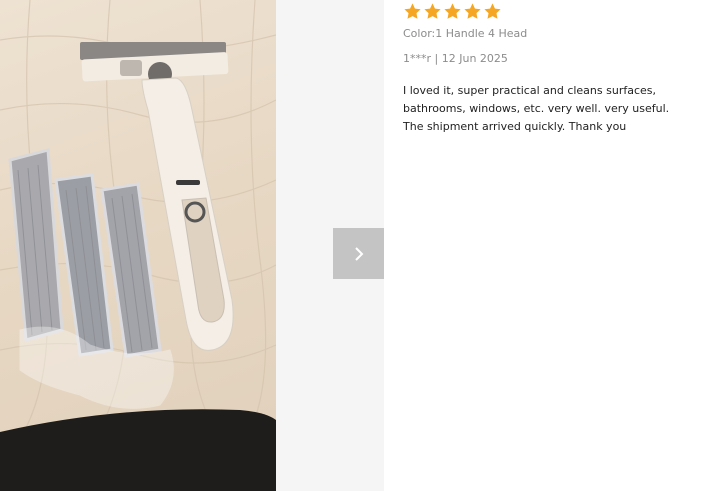 The width and height of the screenshot is (715, 491). What do you see at coordinates (465, 33) in the screenshot?
I see `review-variant: Color:1 Handle 4 Head` at bounding box center [465, 33].